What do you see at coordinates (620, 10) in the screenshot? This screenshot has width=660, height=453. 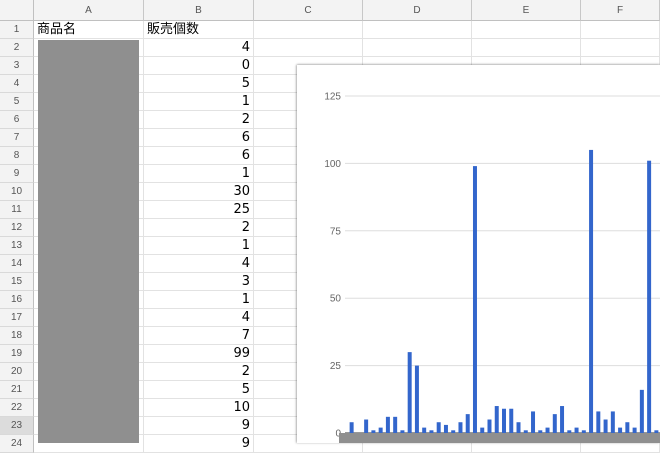 I see `column-header-f: F` at bounding box center [620, 10].